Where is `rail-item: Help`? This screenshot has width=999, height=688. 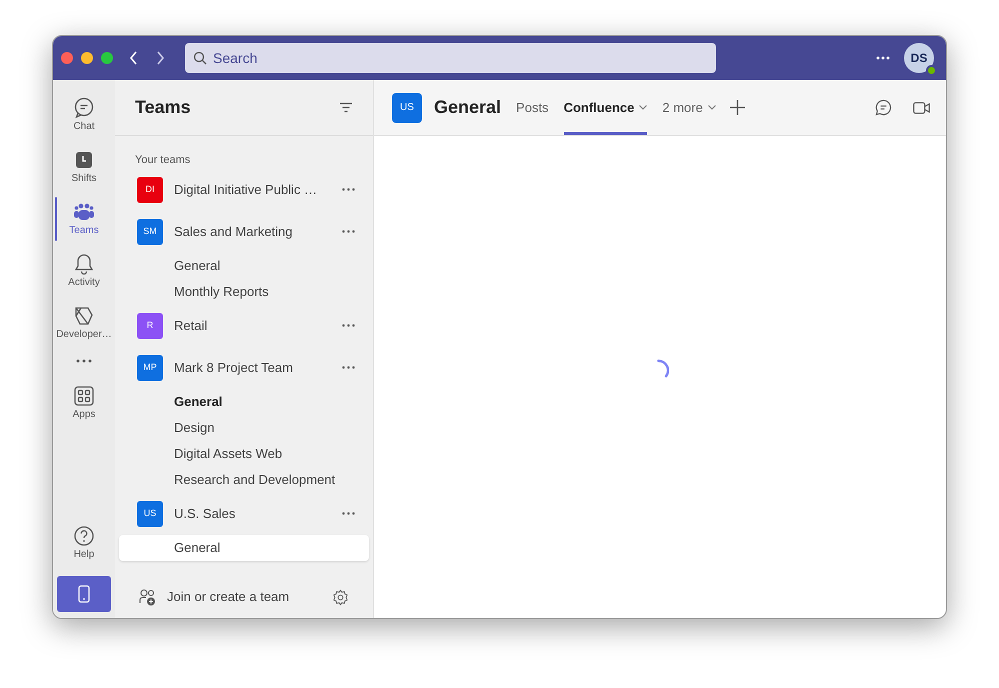
rail-item: Help is located at coordinates (84, 543).